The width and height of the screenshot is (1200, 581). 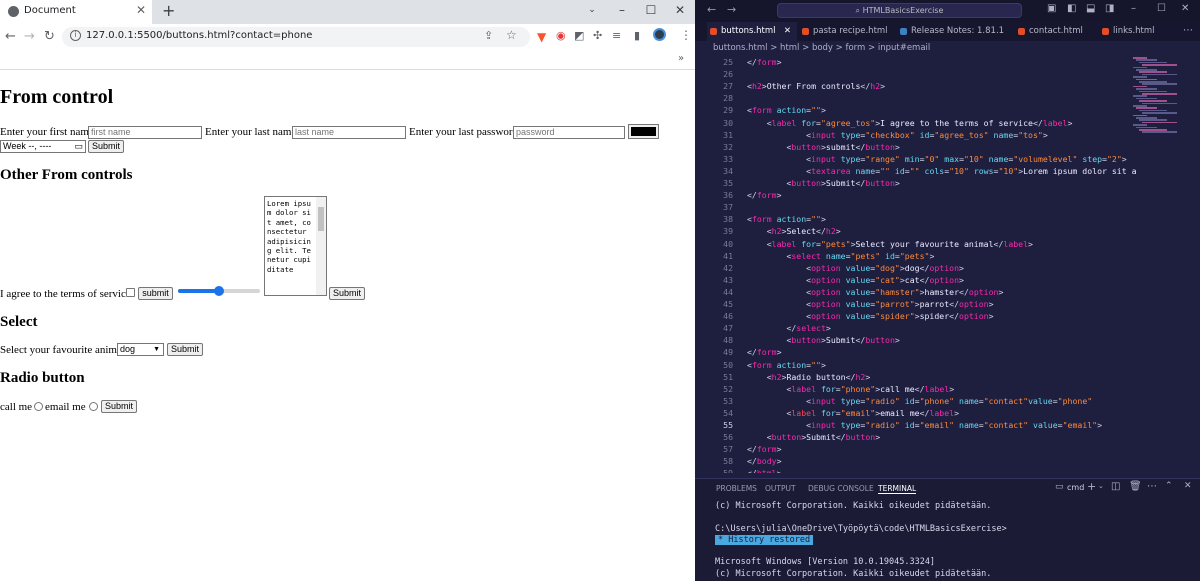 I want to click on bookmark-star-icon: ☆, so click(x=511, y=35).